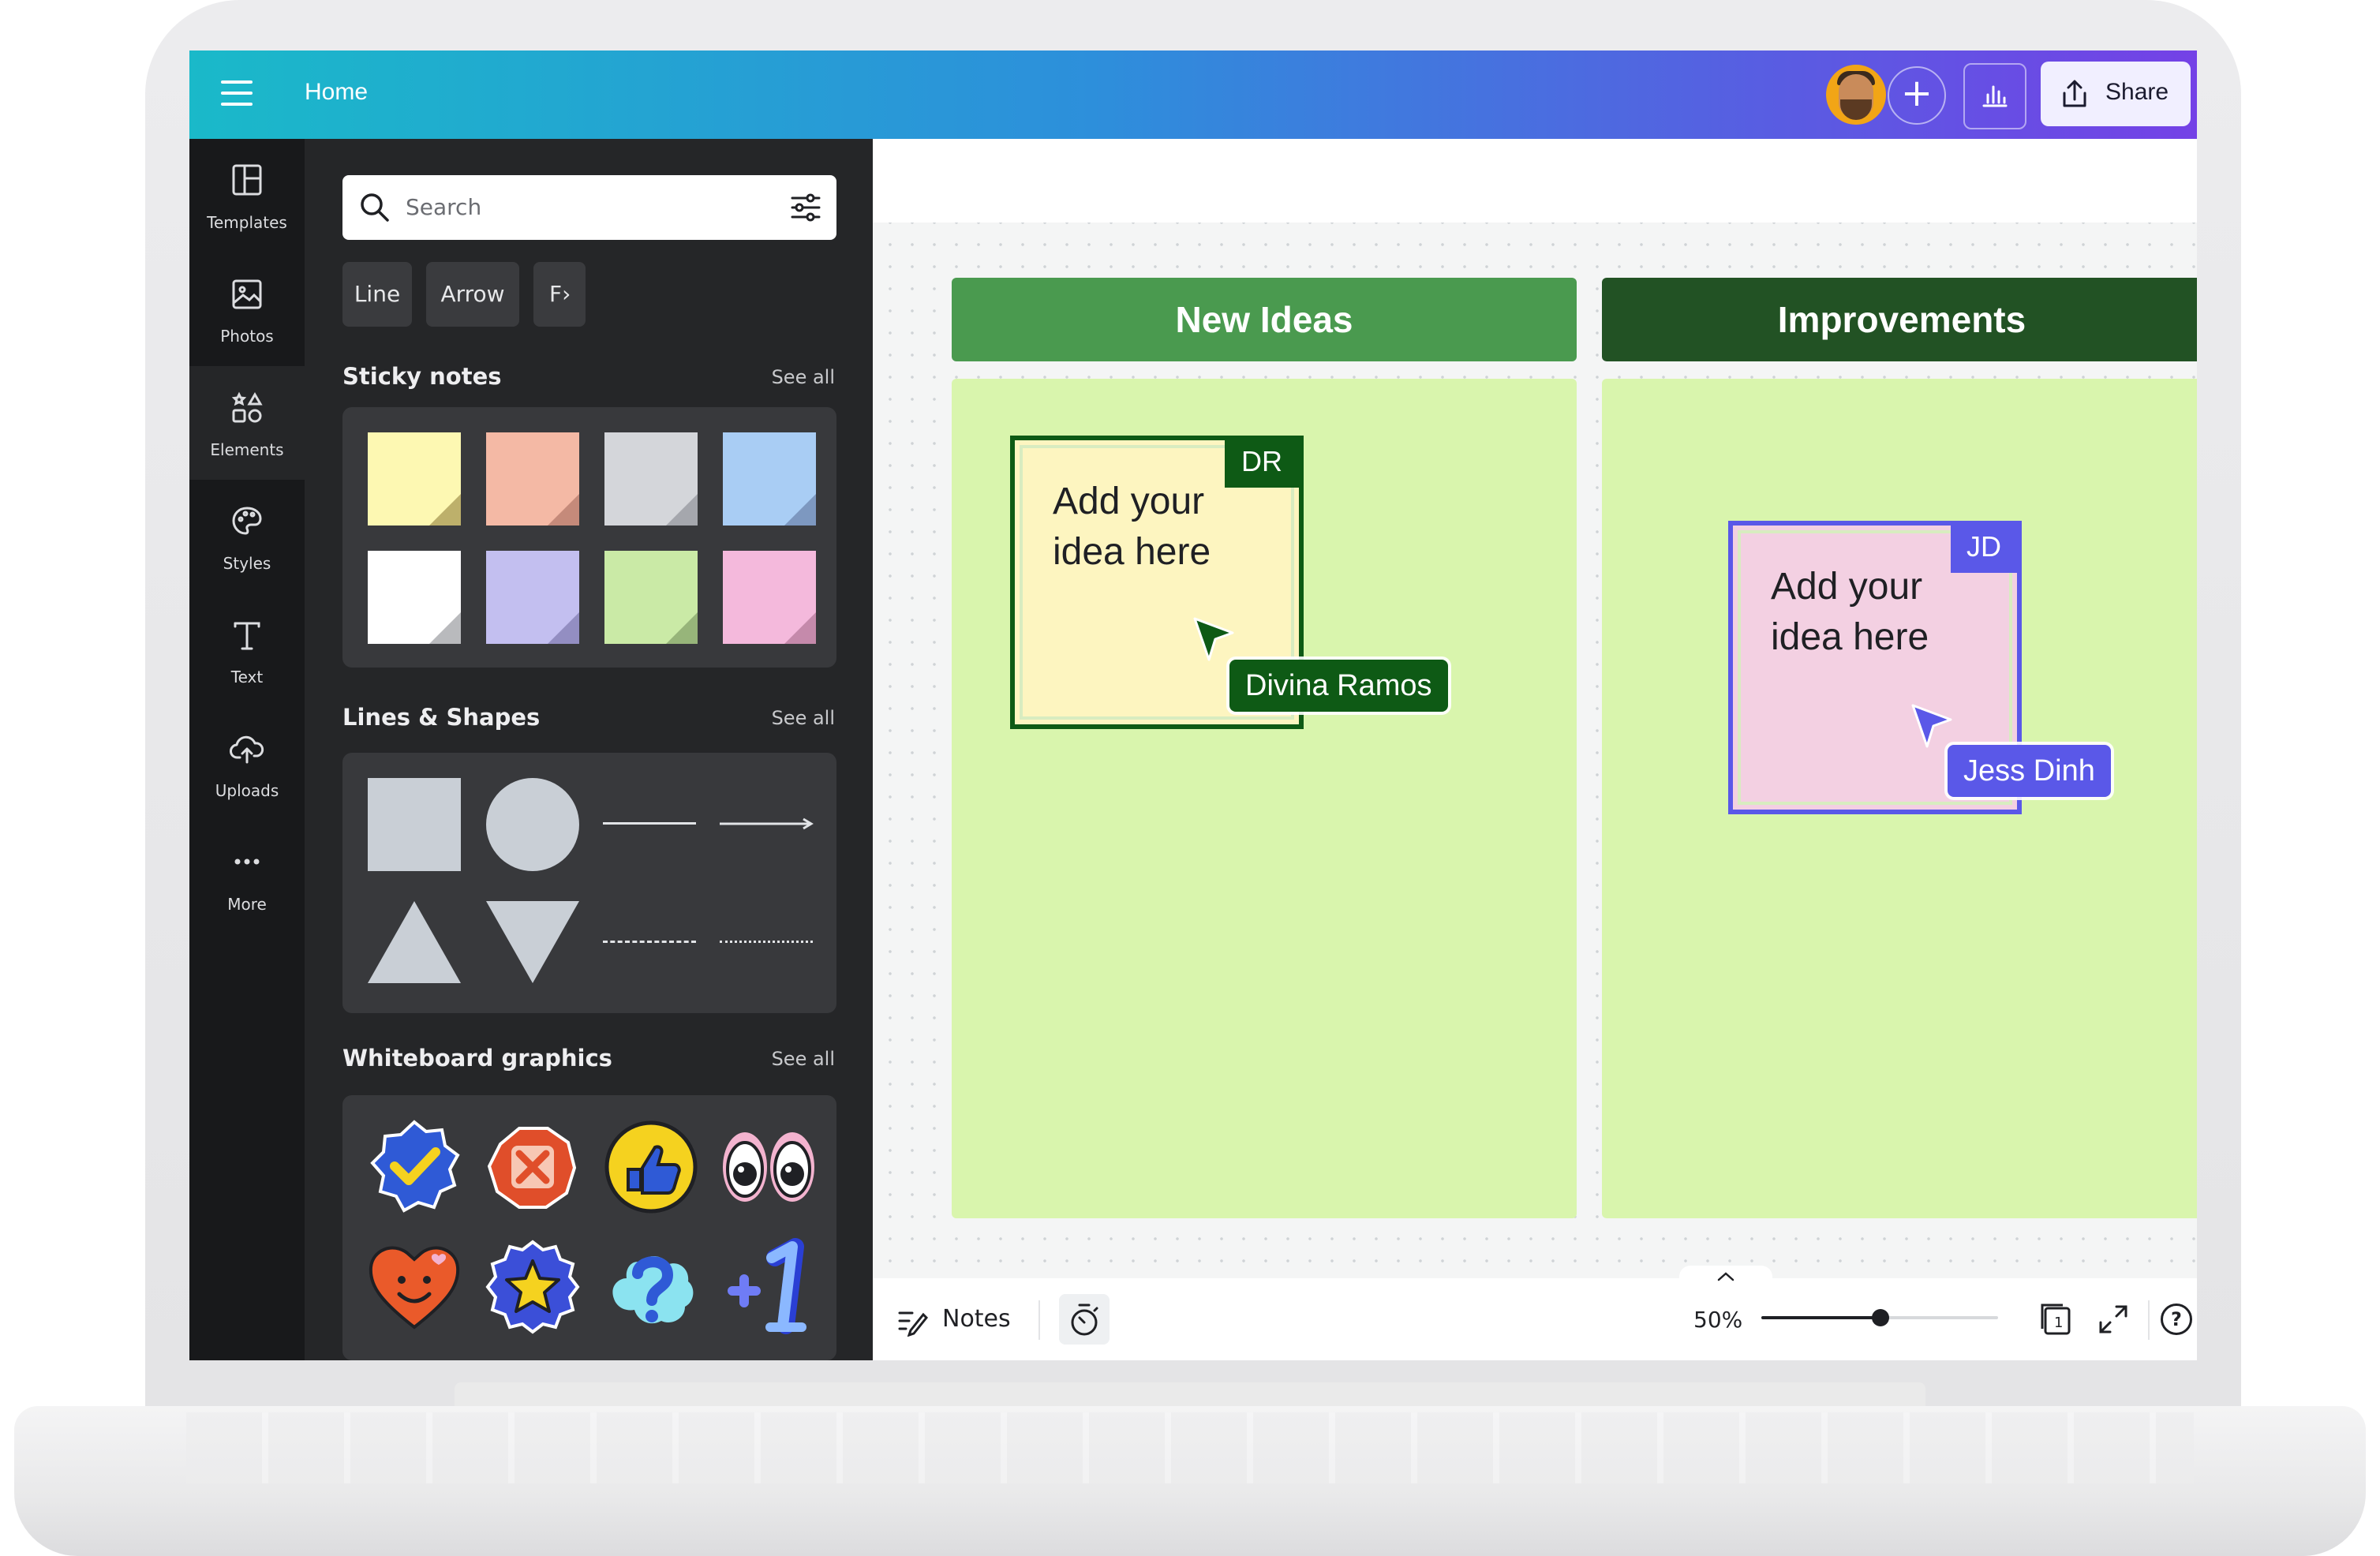 This screenshot has height=1556, width=2380. Describe the element at coordinates (247, 877) in the screenshot. I see `rail-item-more: More` at that location.